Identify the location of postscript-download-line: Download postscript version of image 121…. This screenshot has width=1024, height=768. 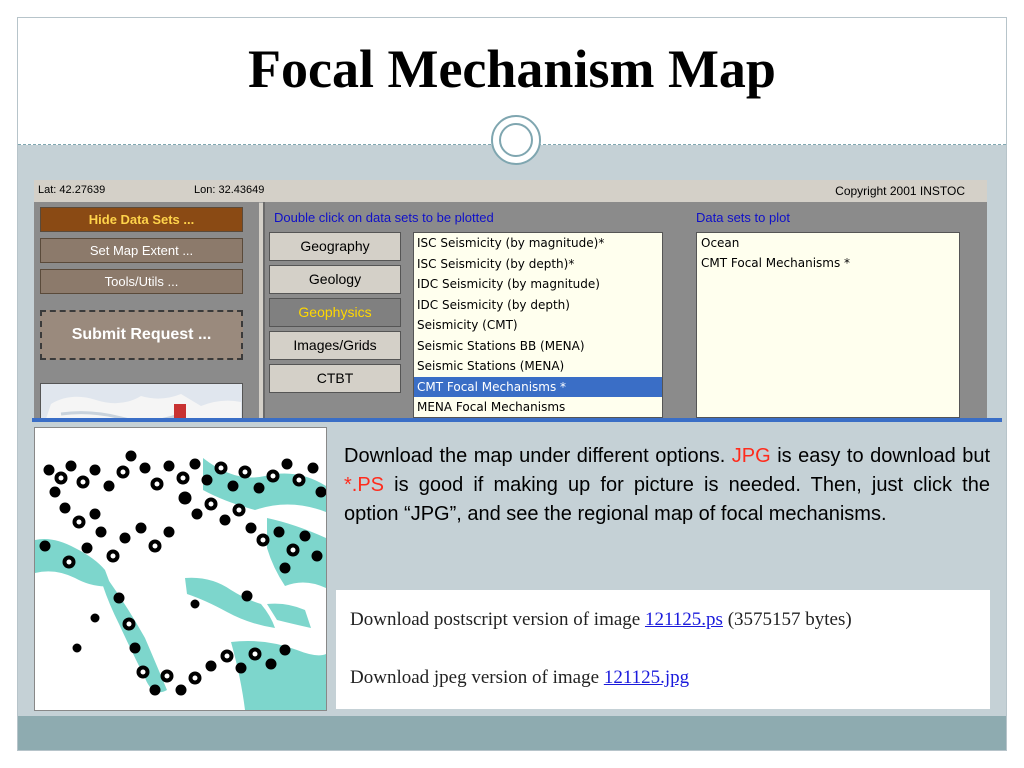
(601, 620).